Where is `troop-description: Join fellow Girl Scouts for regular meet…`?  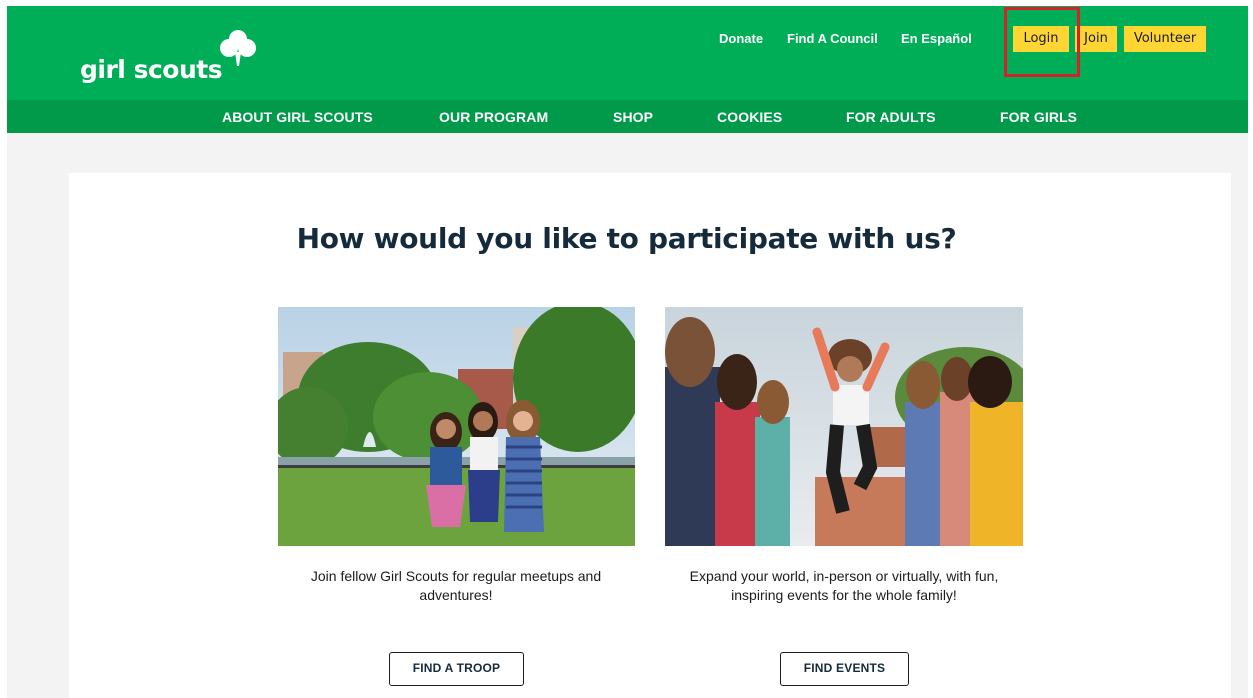 troop-description: Join fellow Girl Scouts for regular meet… is located at coordinates (456, 585).